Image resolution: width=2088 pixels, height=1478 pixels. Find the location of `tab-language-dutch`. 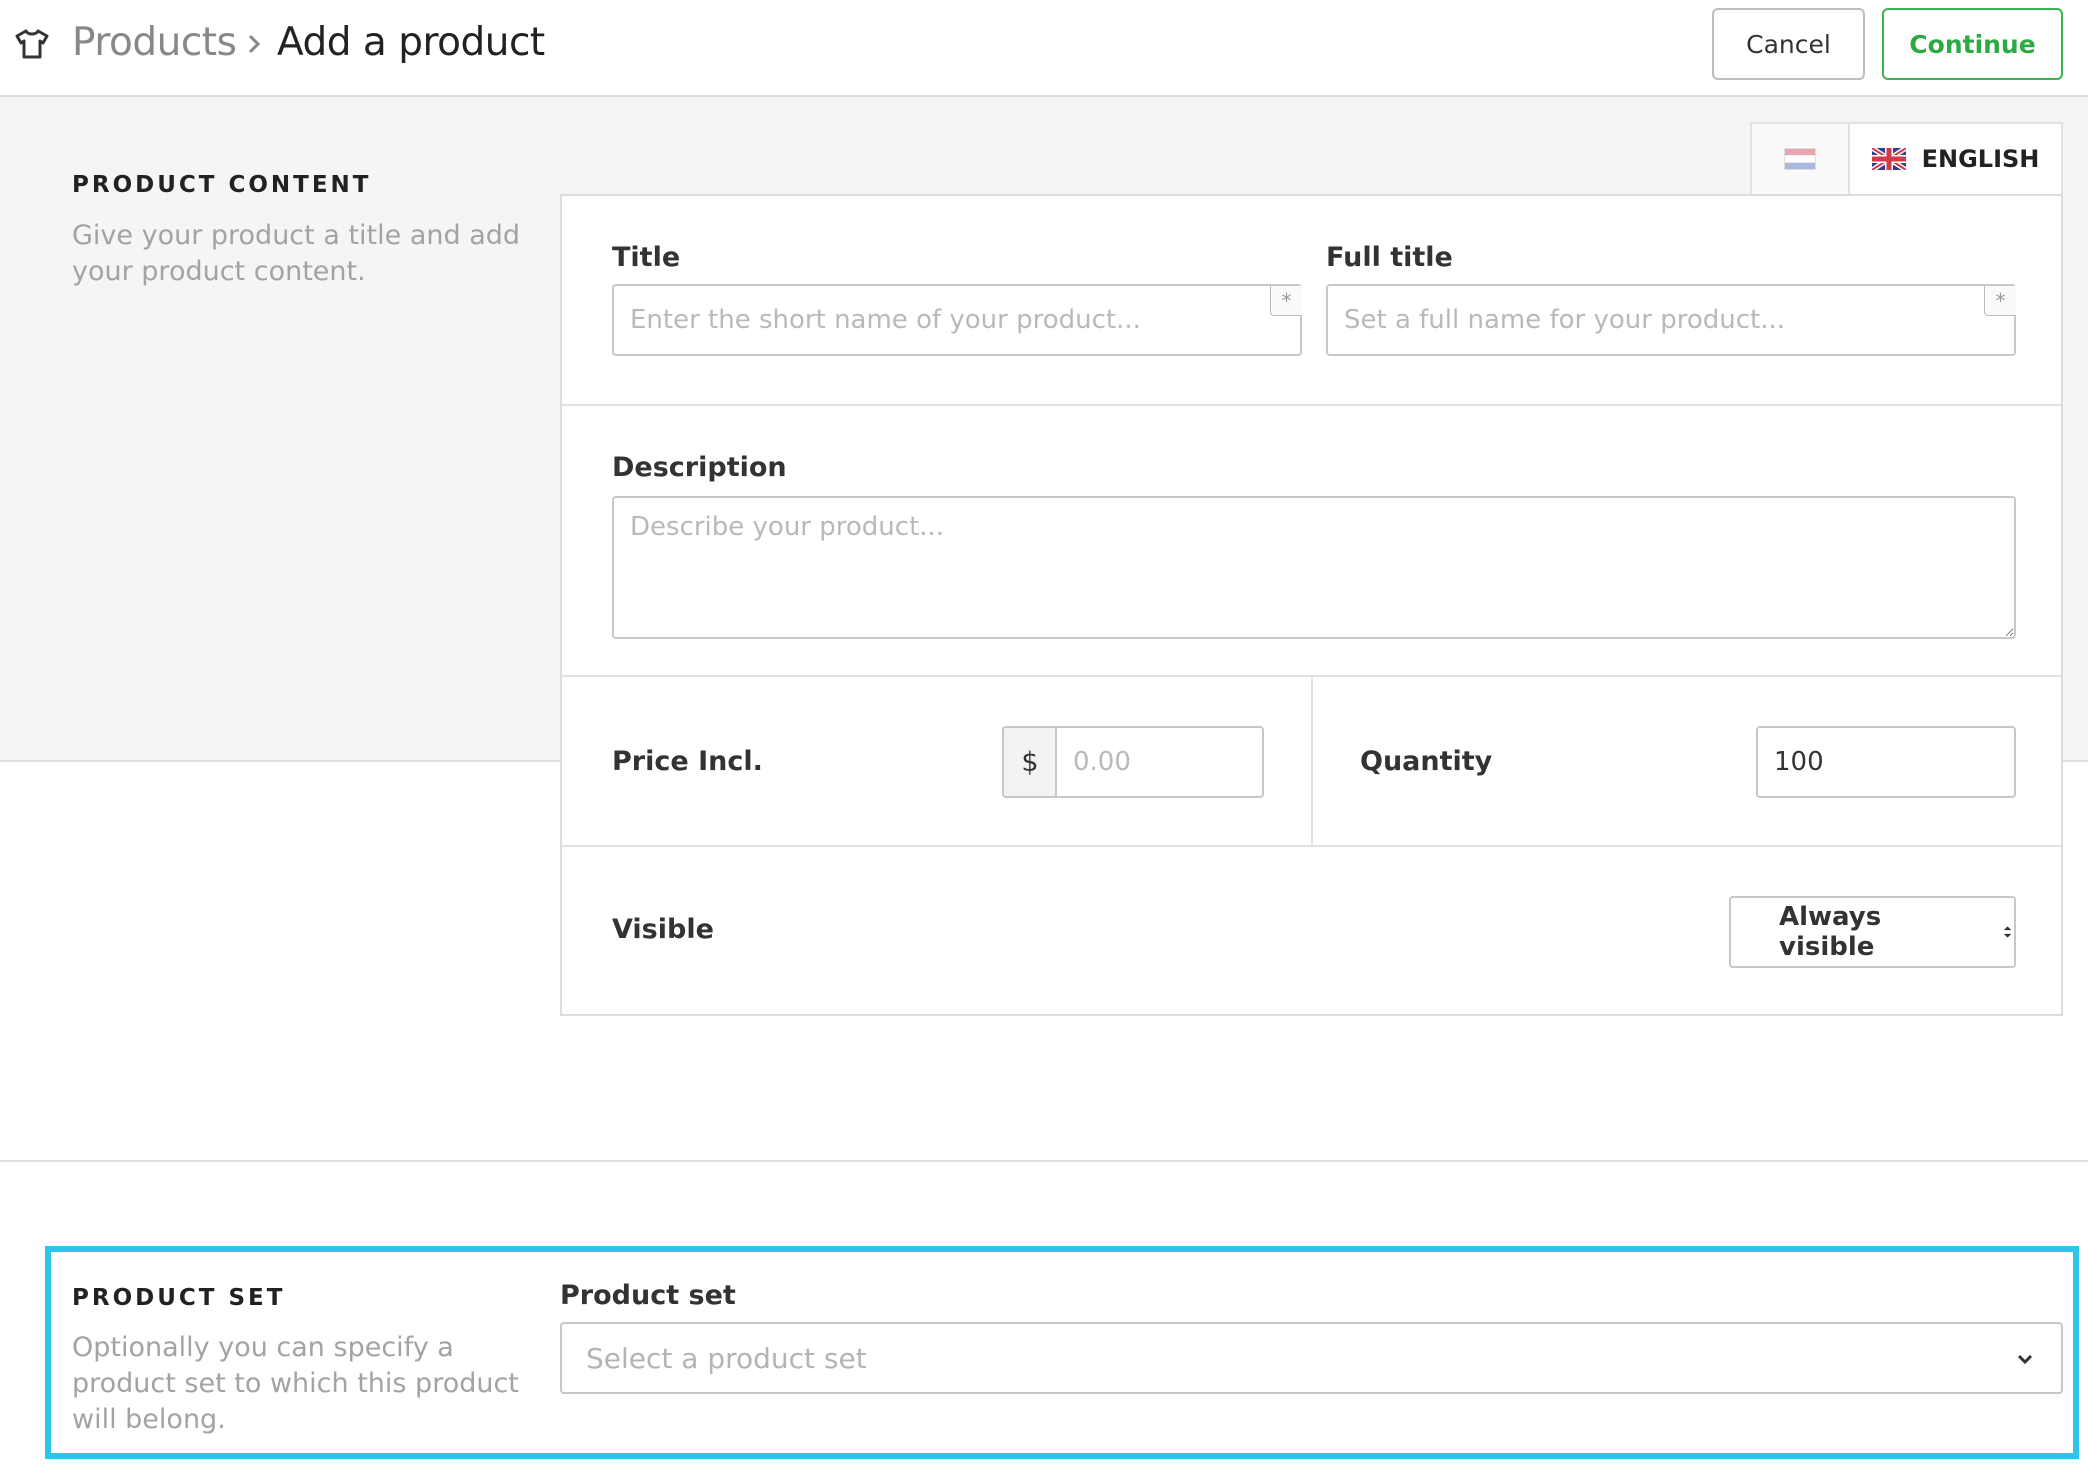

tab-language-dutch is located at coordinates (1801, 159).